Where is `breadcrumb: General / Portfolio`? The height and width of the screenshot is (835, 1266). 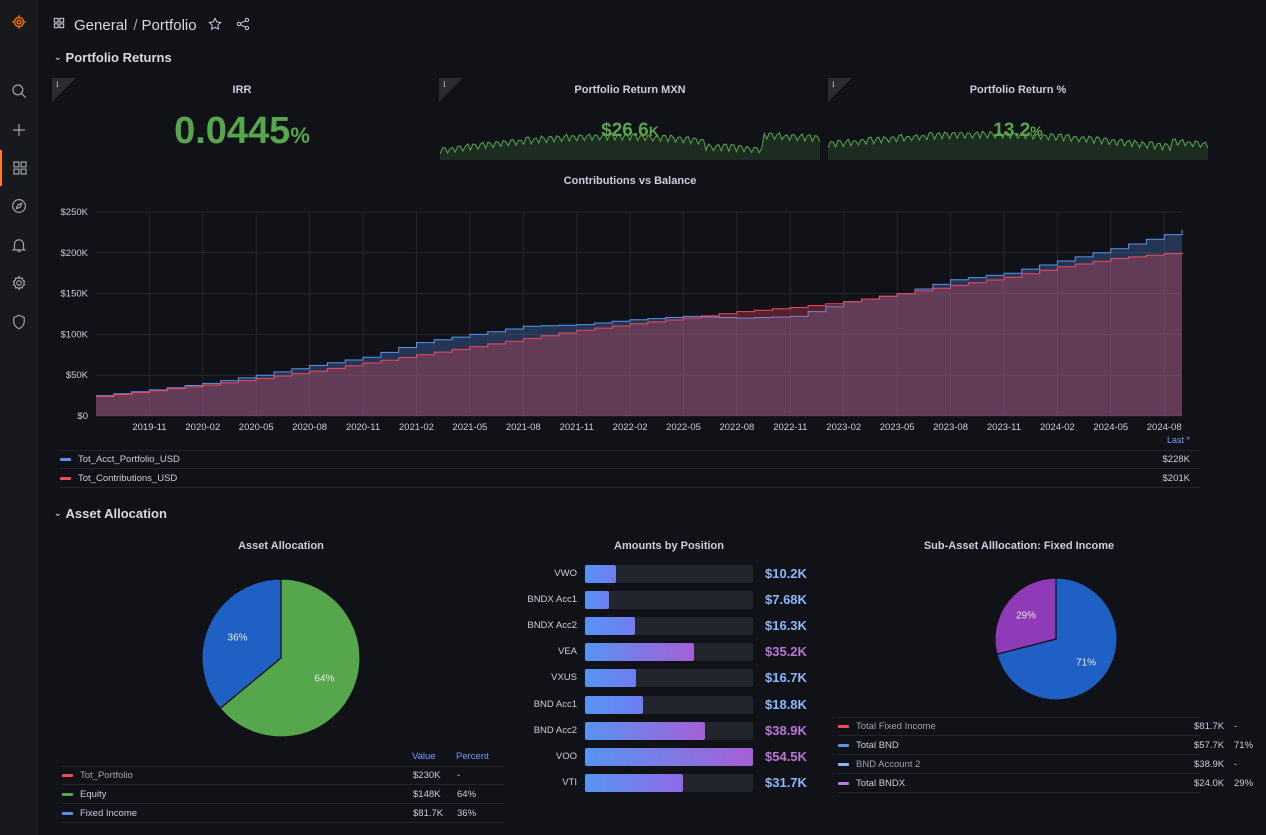 breadcrumb: General / Portfolio is located at coordinates (135, 25).